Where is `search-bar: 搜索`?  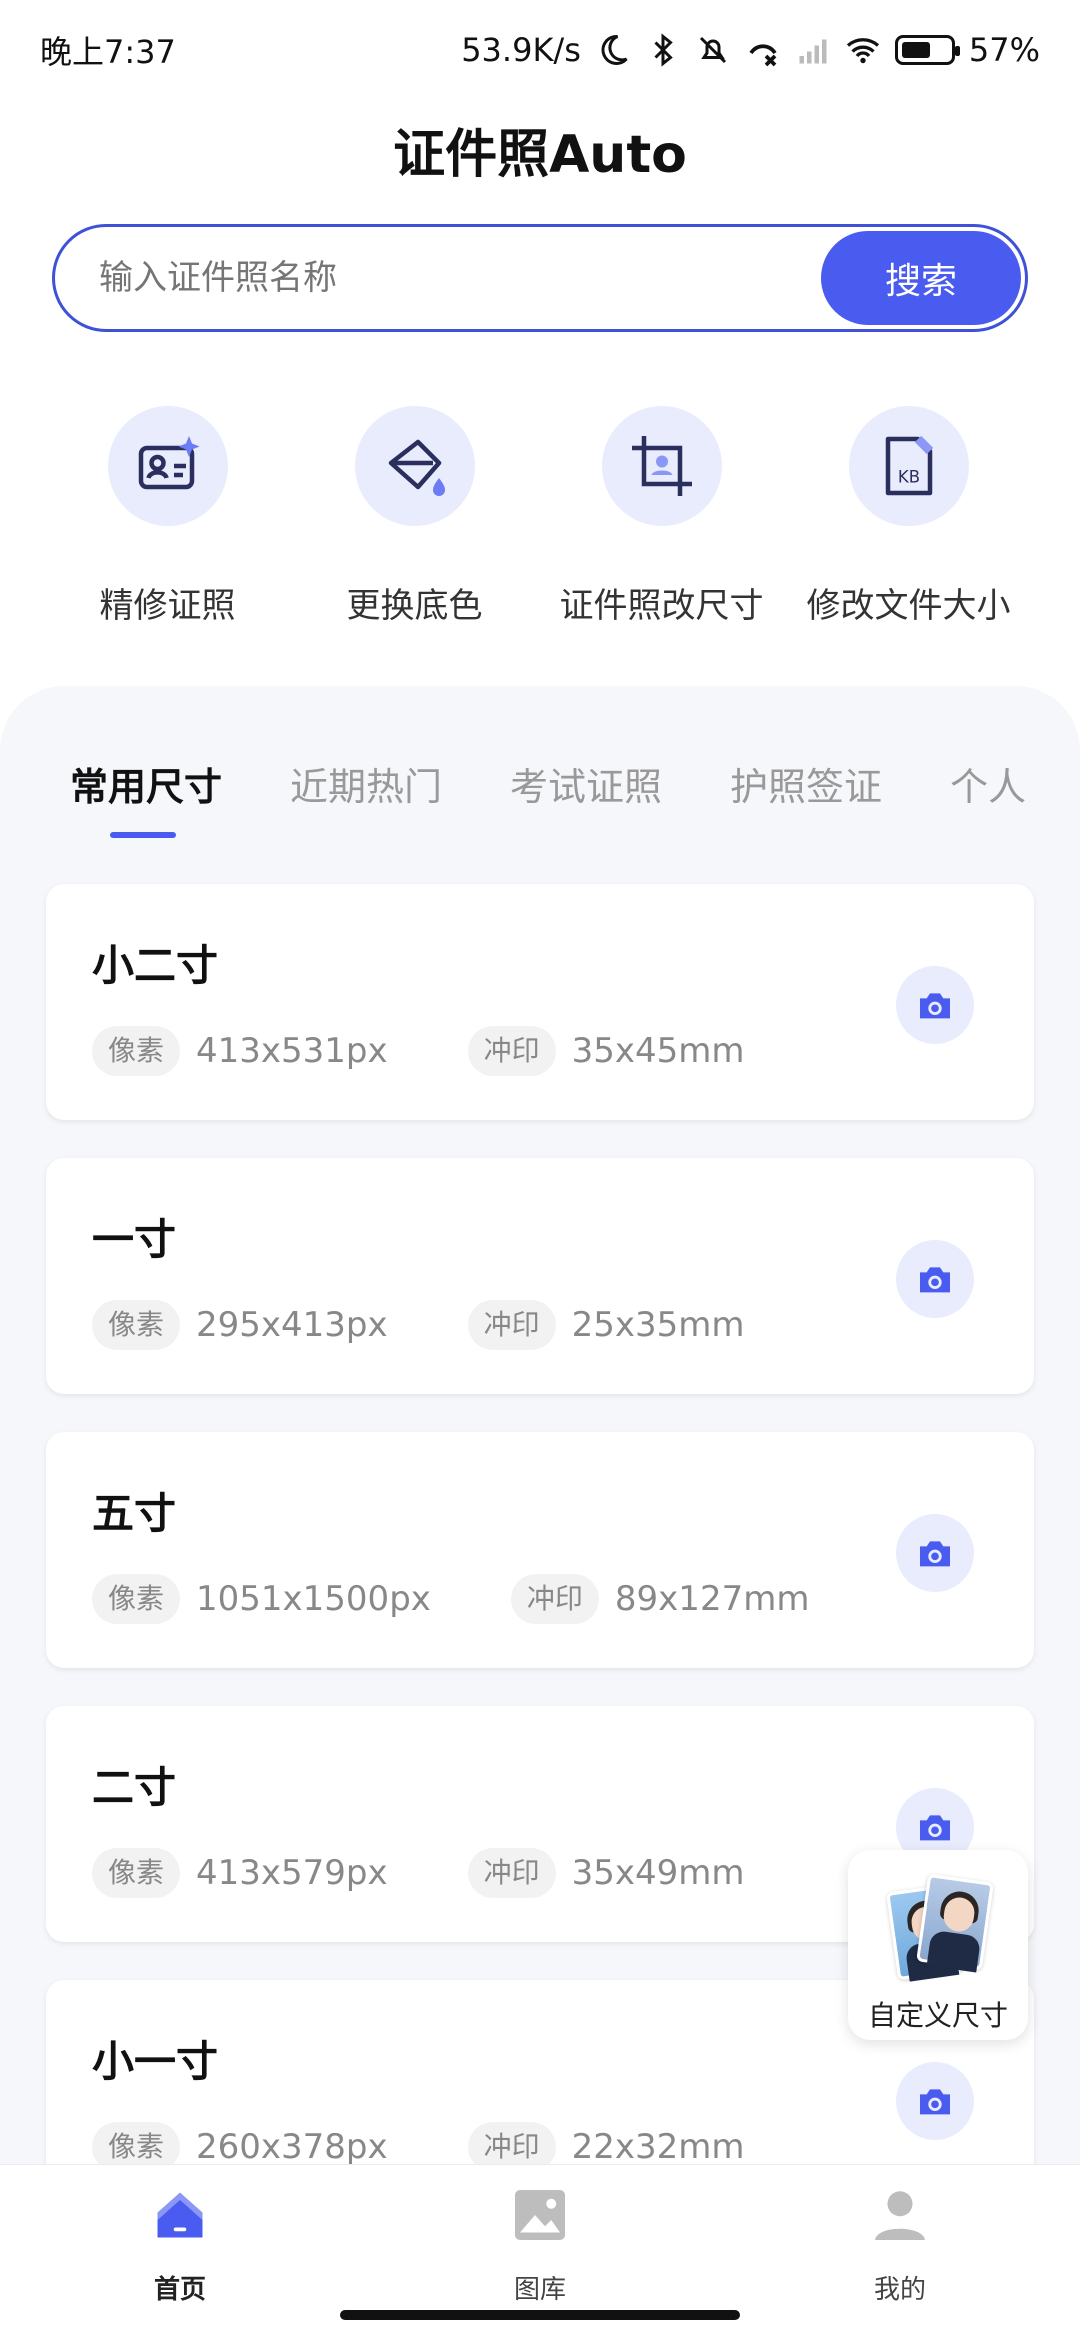 search-bar: 搜索 is located at coordinates (540, 278).